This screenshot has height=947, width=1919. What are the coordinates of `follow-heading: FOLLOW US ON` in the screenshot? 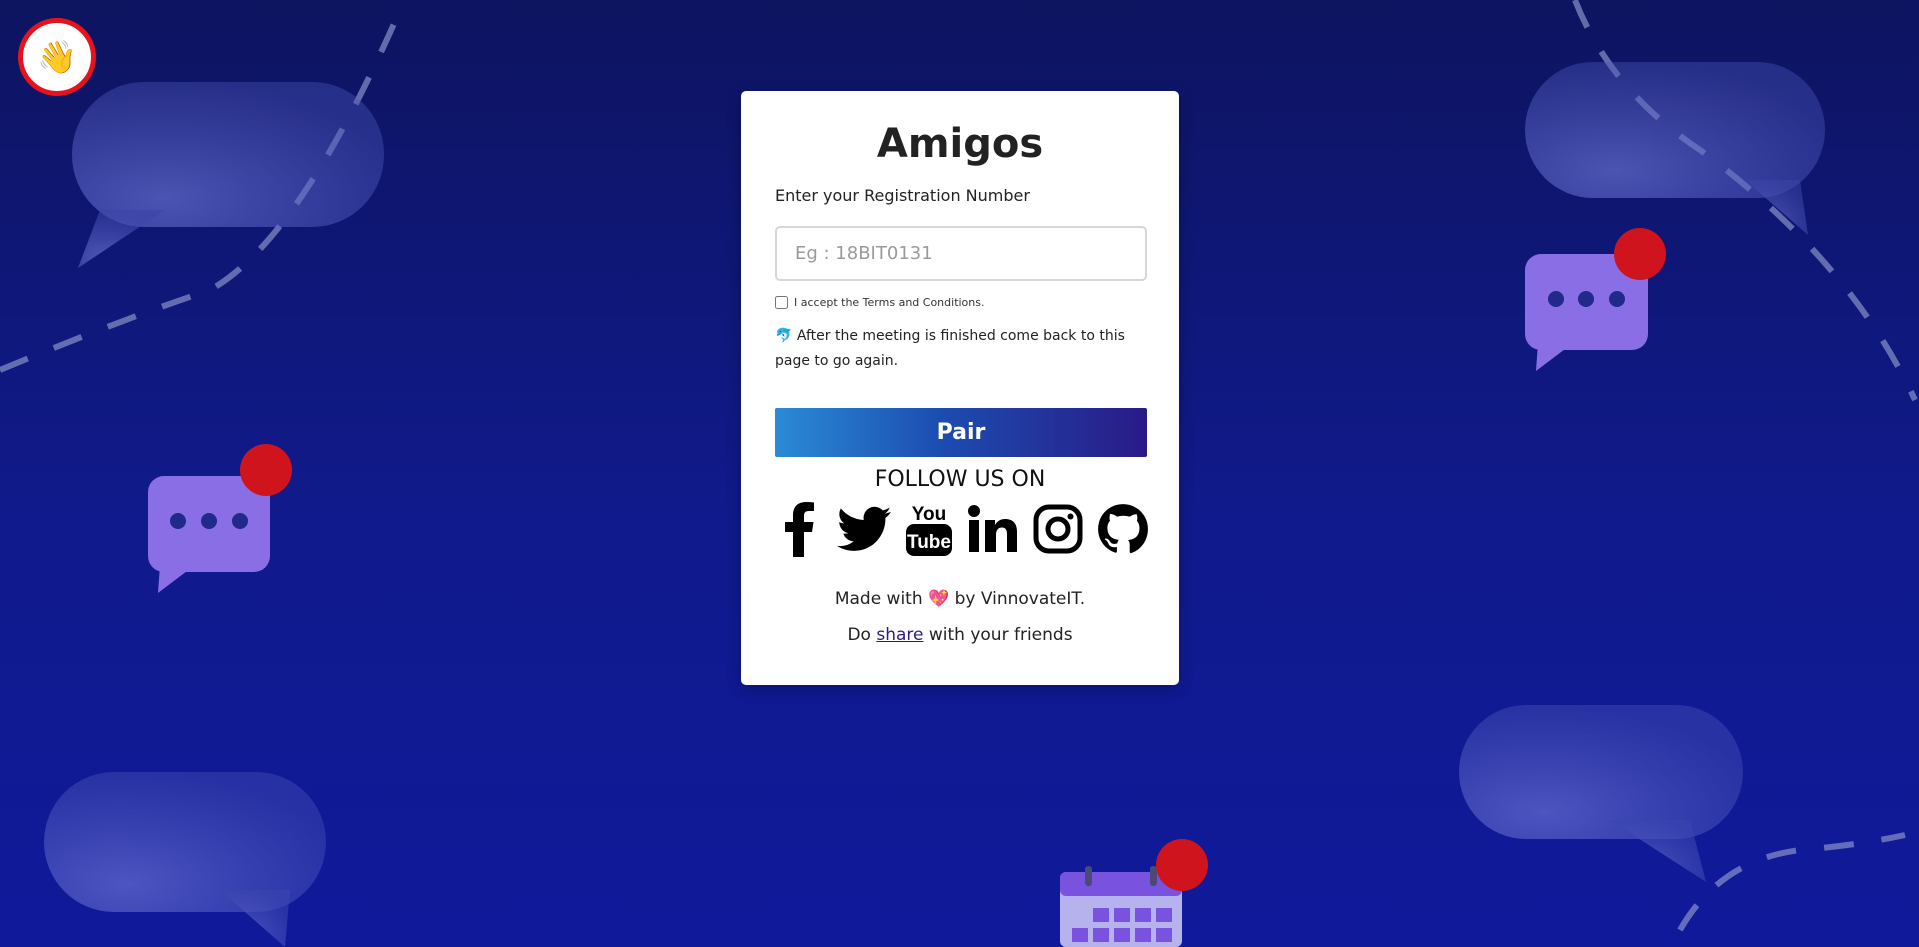 It's located at (960, 479).